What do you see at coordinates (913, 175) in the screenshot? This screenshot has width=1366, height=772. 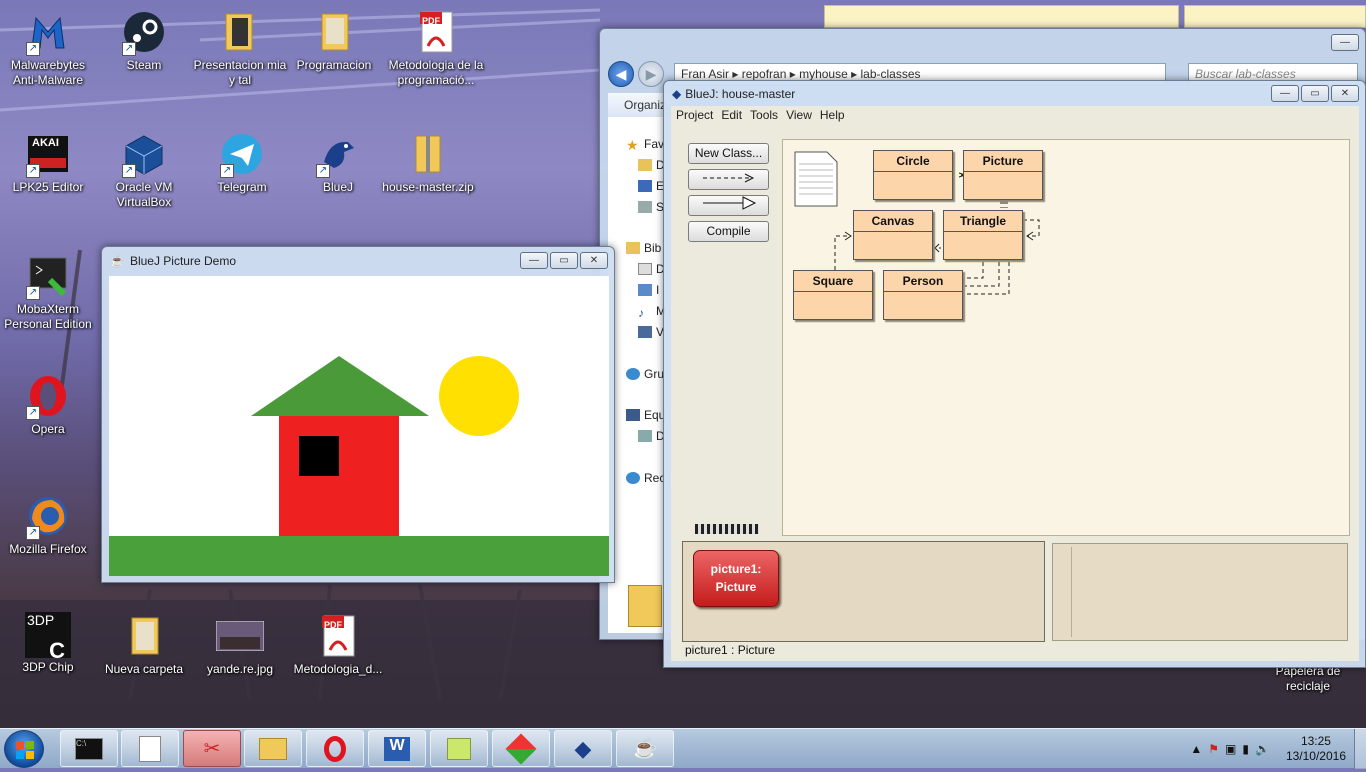 I see `class-circle: Circle` at bounding box center [913, 175].